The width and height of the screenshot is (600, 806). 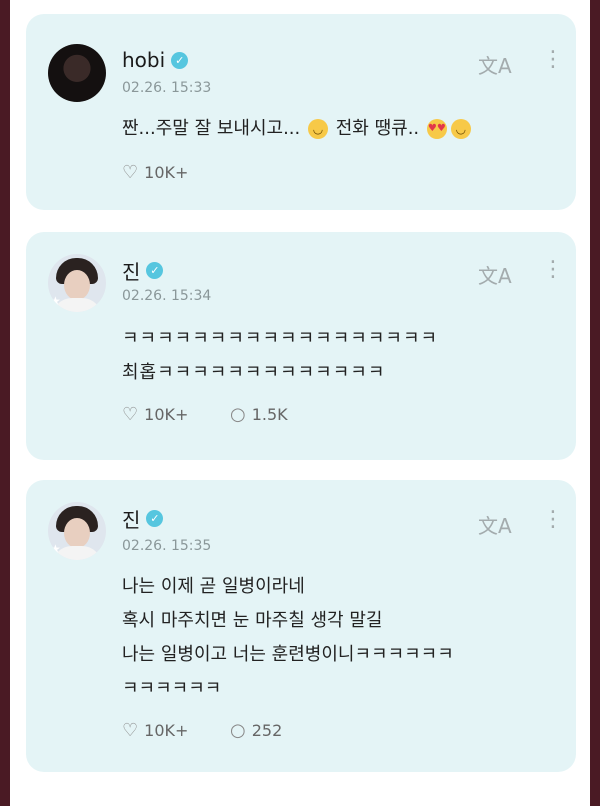 What do you see at coordinates (167, 546) in the screenshot?
I see `post-time: 02.26. 15:35` at bounding box center [167, 546].